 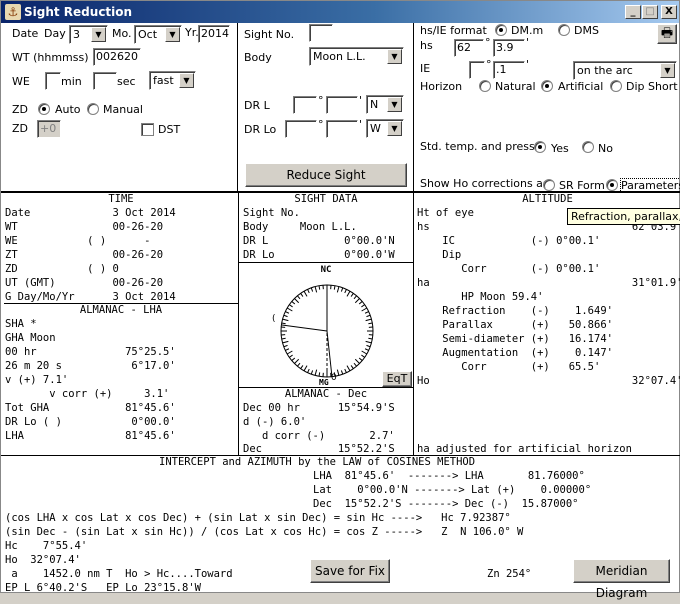 What do you see at coordinates (622, 582) in the screenshot?
I see `meridian-diagram-label: Meridian Diagram` at bounding box center [622, 582].